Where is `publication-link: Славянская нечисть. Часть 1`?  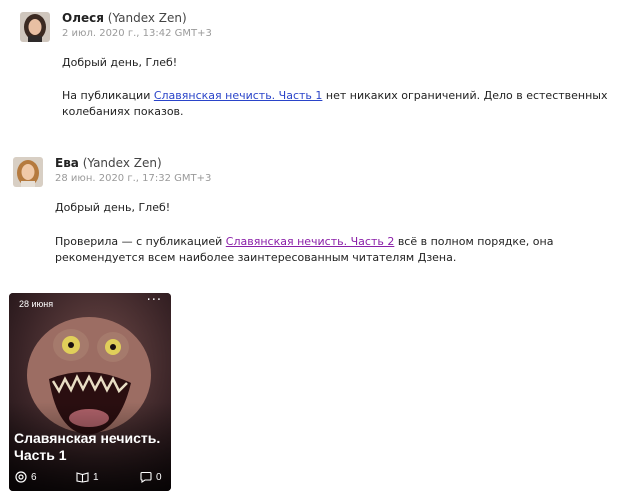
publication-link: Славянская нечисть. Часть 1 is located at coordinates (238, 95).